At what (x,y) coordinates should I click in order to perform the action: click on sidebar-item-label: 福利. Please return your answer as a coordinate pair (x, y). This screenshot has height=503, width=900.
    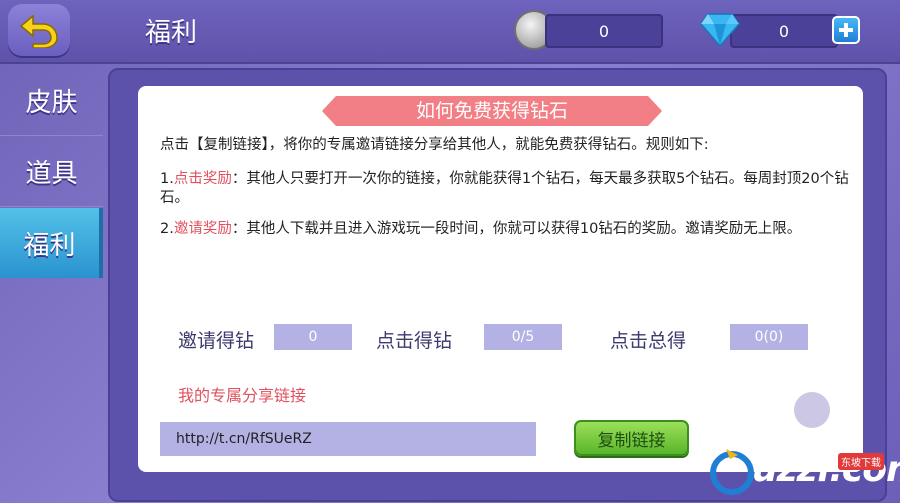
    Looking at the image, I should click on (49, 245).